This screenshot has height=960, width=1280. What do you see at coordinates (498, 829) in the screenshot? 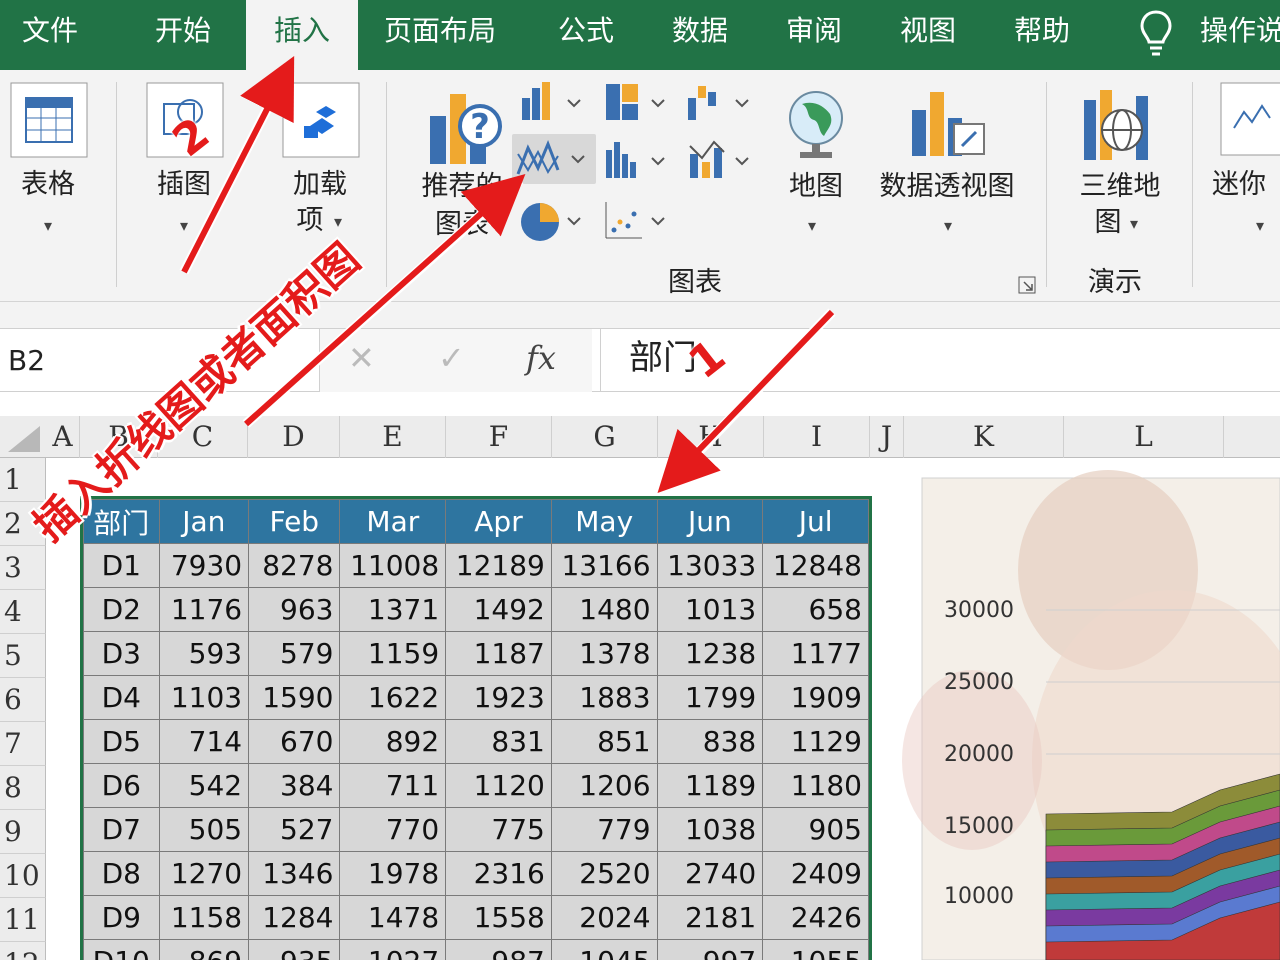
I see `value-cell: 775` at bounding box center [498, 829].